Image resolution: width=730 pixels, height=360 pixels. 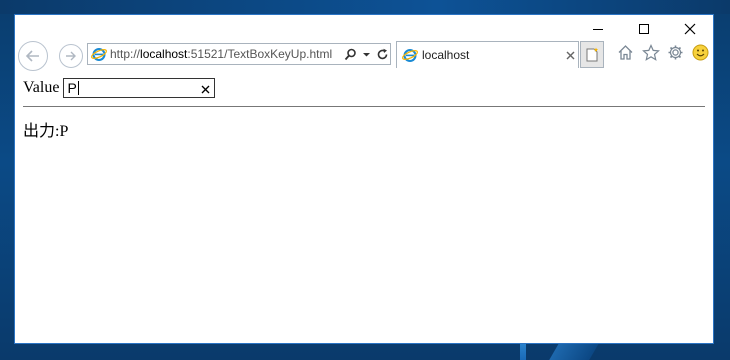 I want to click on star-icon, so click(x=650, y=52).